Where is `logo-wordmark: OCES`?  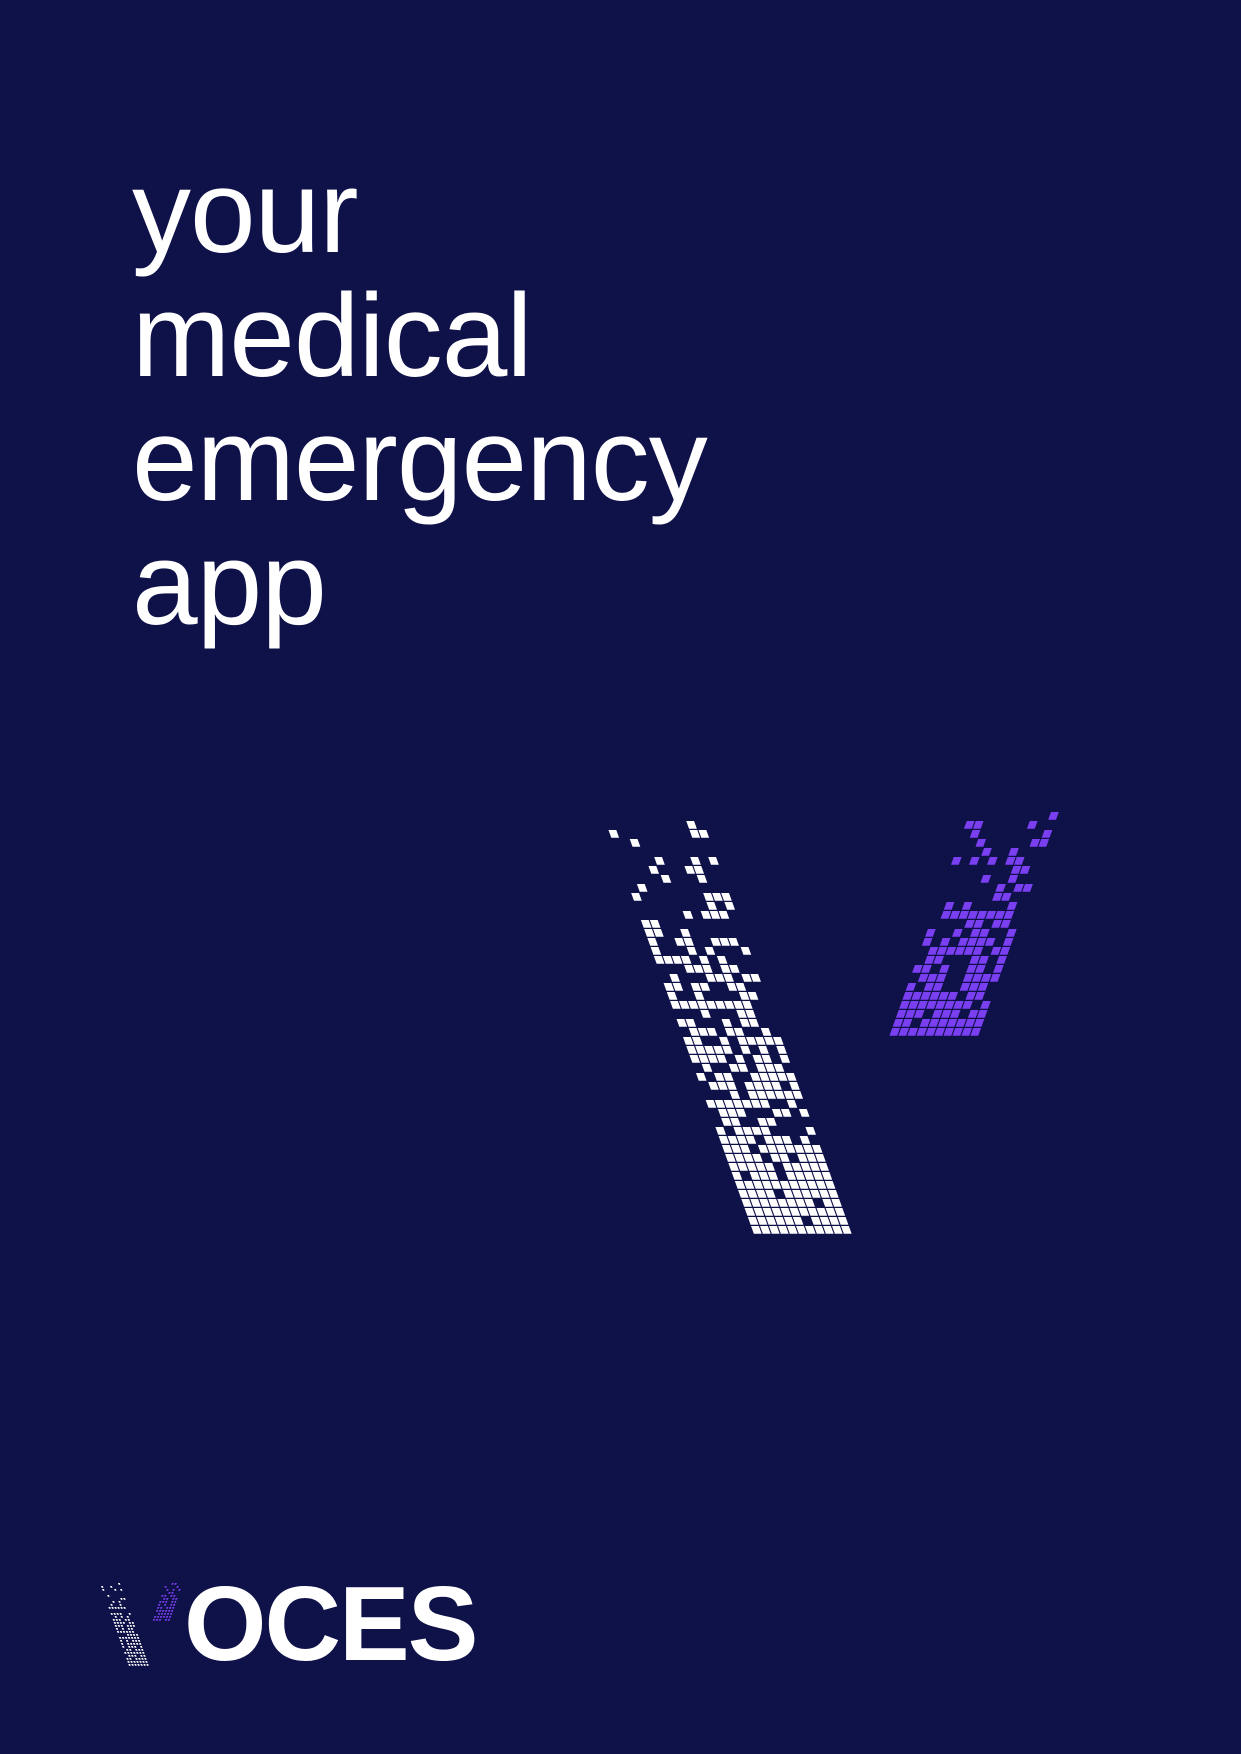
logo-wordmark: OCES is located at coordinates (331, 1624).